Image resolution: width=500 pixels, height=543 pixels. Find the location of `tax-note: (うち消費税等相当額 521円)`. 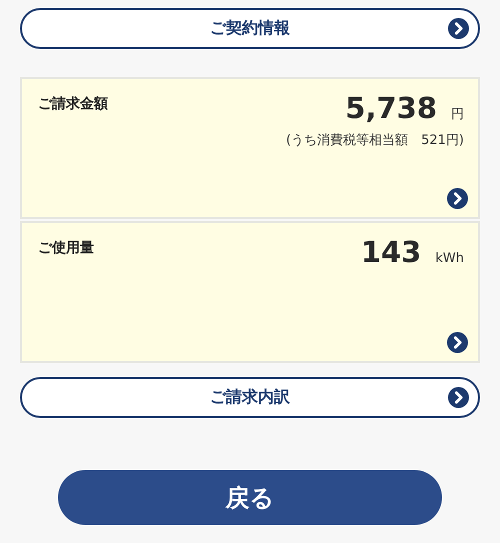

tax-note: (うち消費税等相当額 521円) is located at coordinates (375, 140).